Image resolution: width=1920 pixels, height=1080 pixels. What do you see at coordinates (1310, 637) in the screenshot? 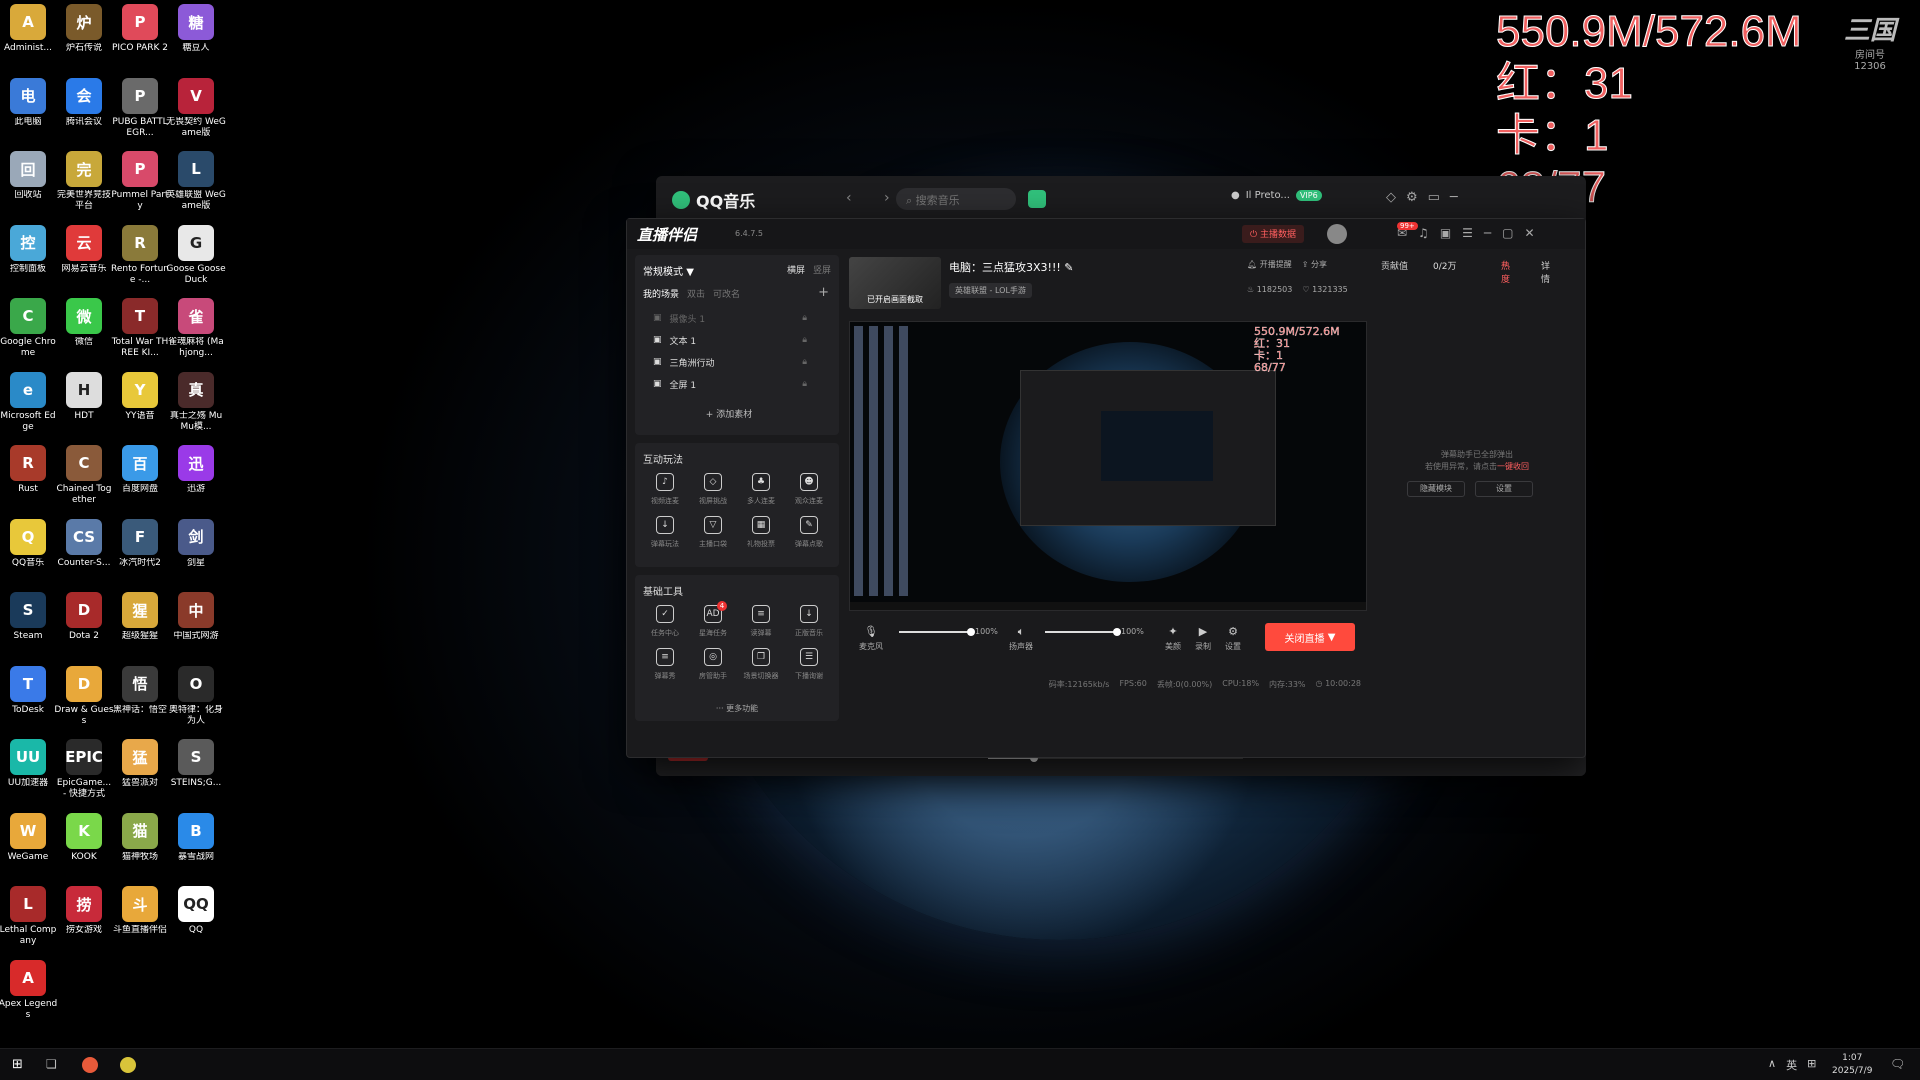
I see `close-live-button: 关闭直播 ▼` at bounding box center [1310, 637].